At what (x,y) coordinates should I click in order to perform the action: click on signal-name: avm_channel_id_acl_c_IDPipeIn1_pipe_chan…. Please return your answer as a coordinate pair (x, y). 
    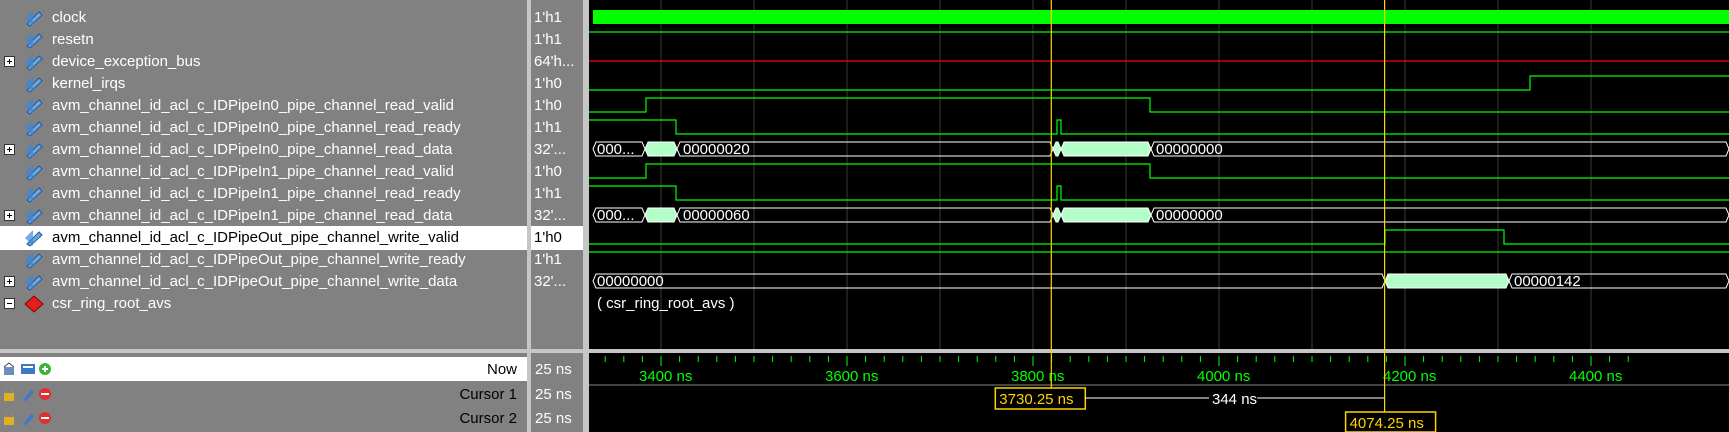
    Looking at the image, I should click on (256, 193).